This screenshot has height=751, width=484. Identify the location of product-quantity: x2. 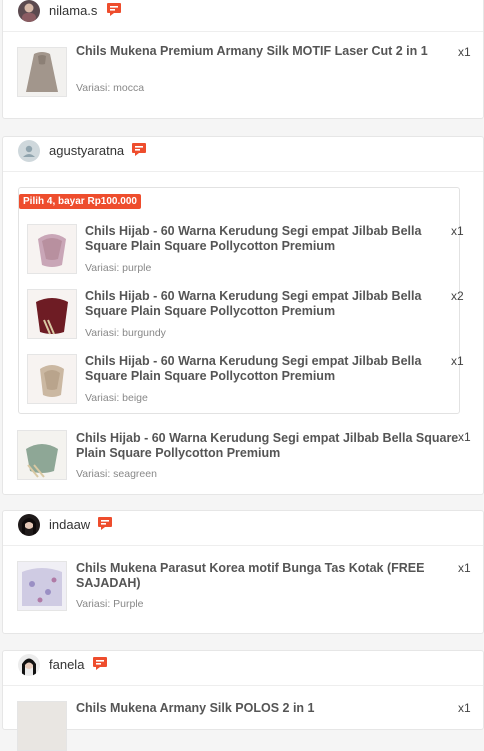
(457, 296).